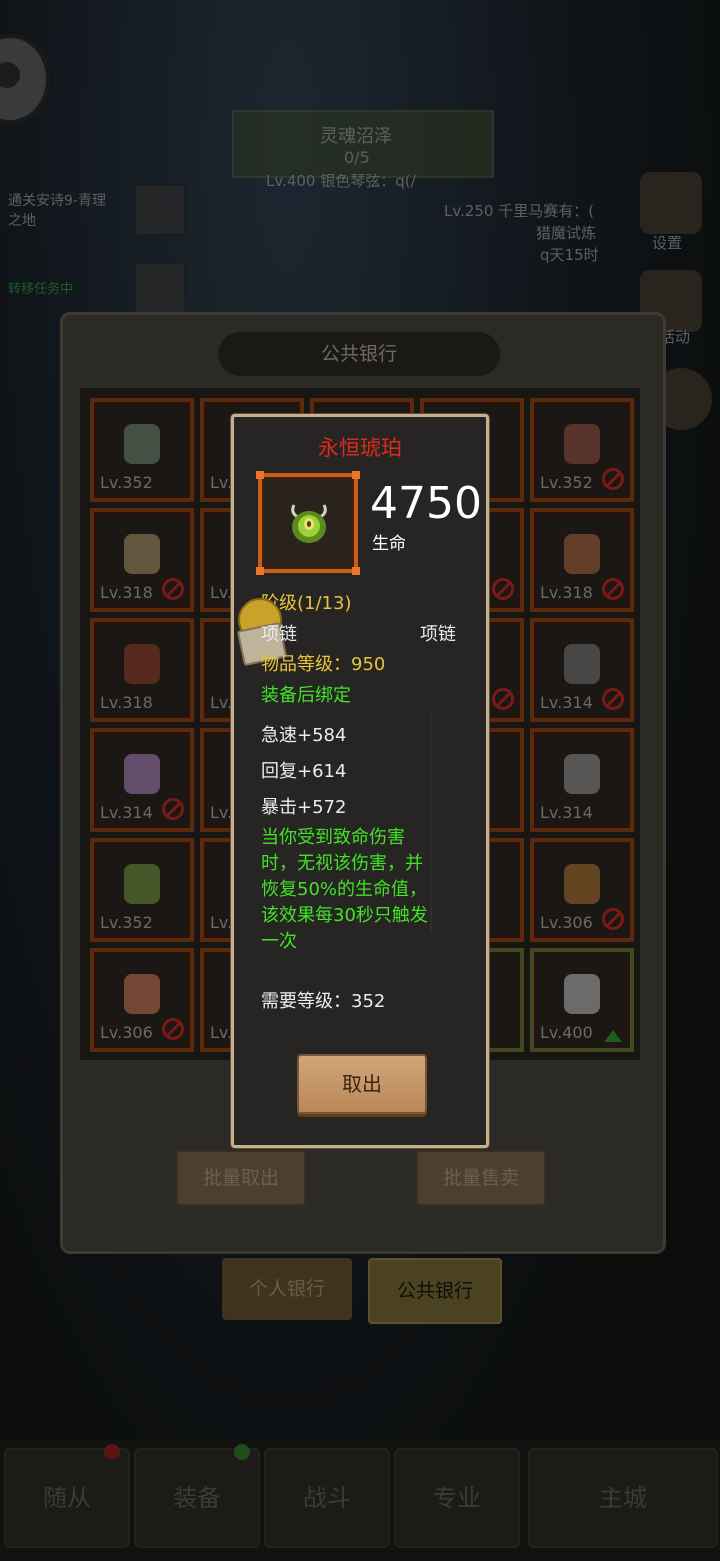  I want to click on item-type-left: 项链, so click(279, 634).